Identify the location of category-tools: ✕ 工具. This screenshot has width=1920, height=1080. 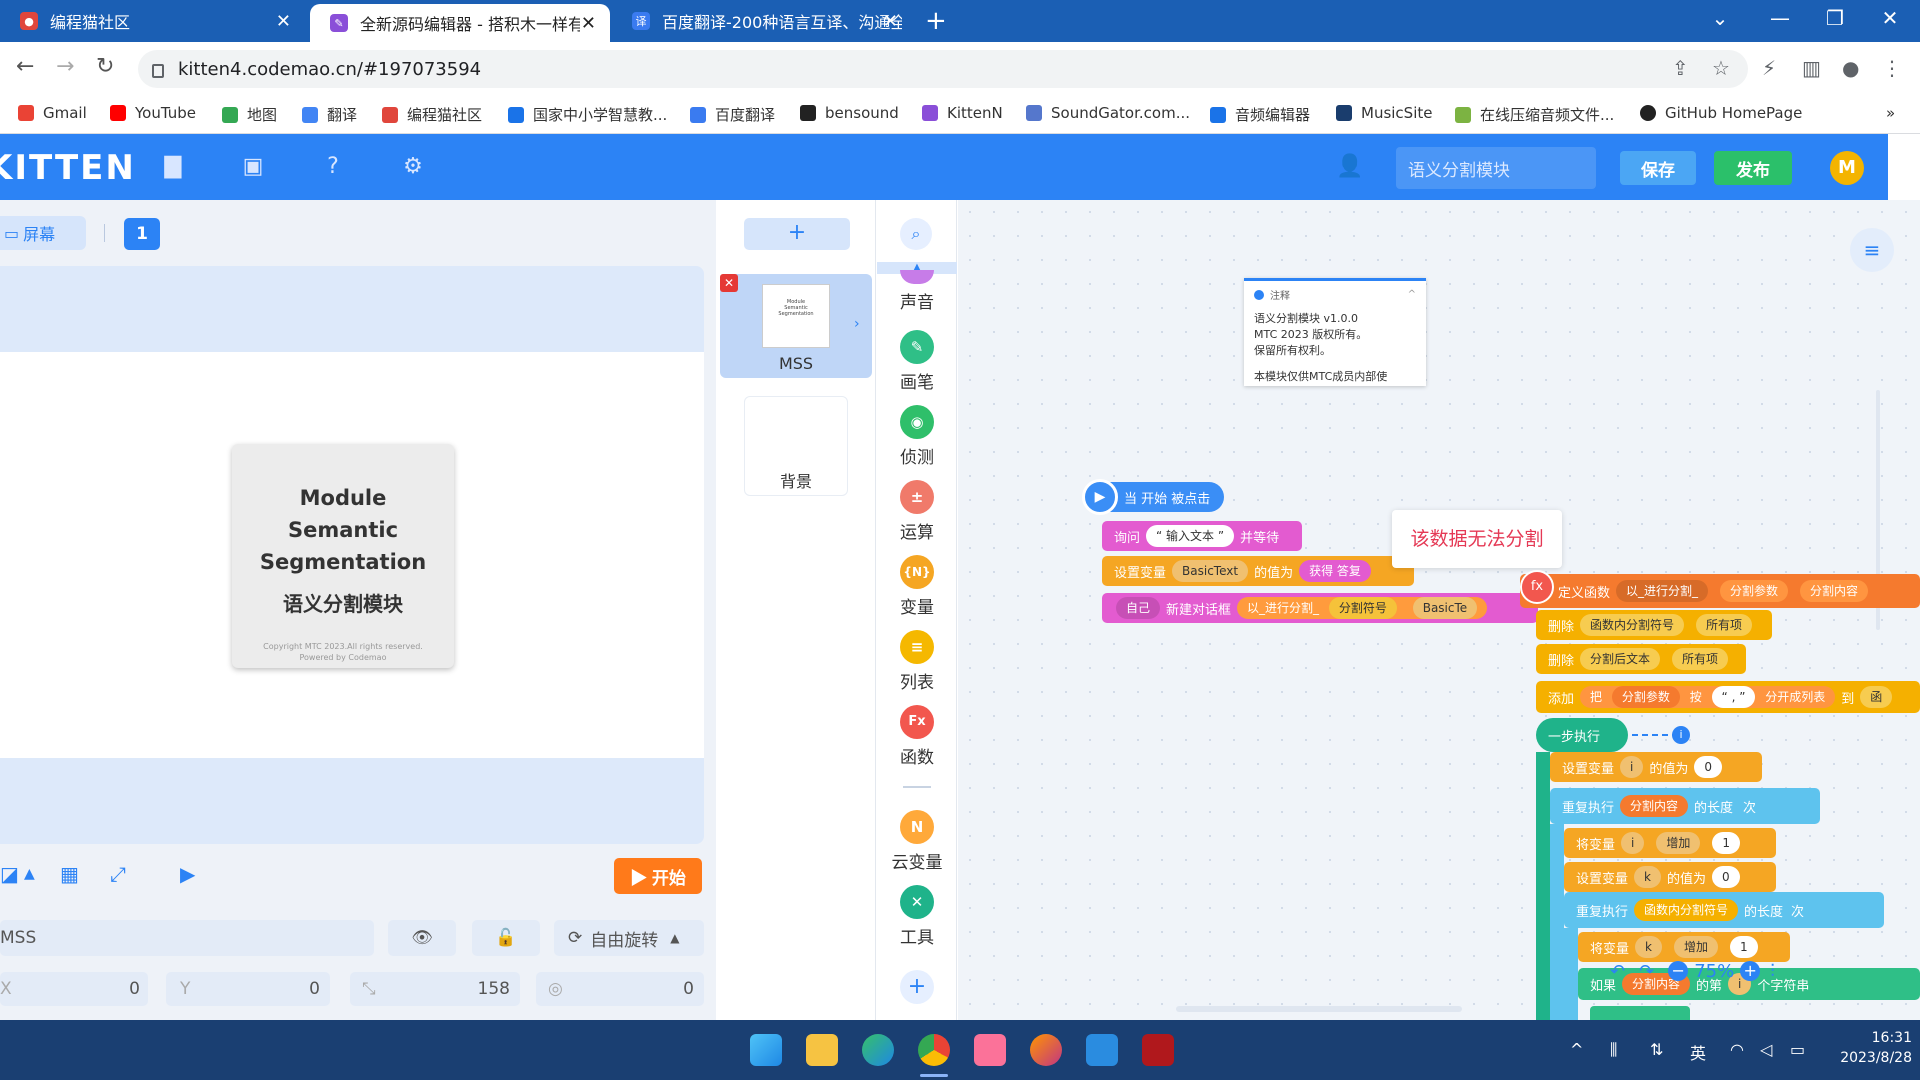
(917, 916).